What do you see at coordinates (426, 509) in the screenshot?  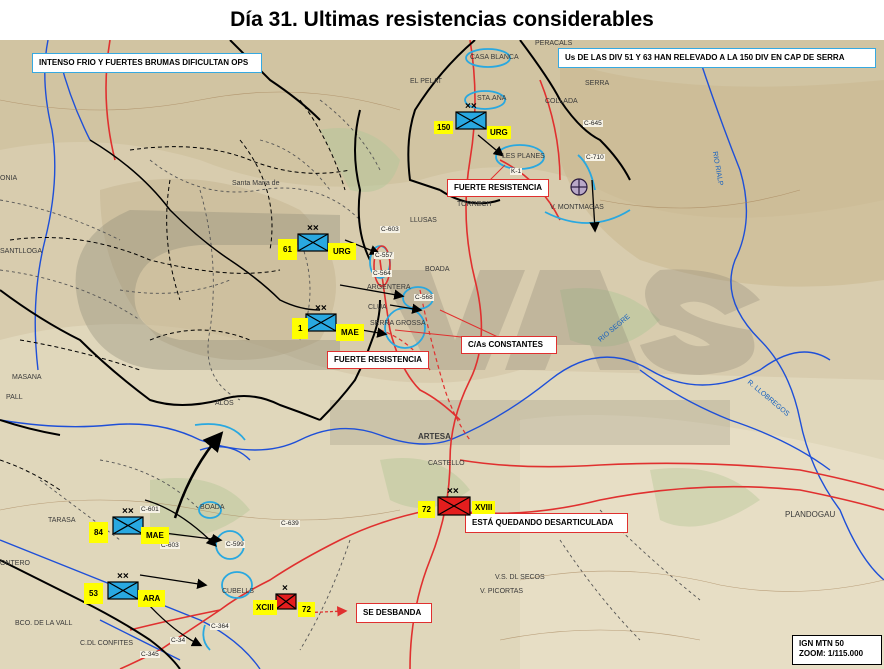 I see `unit-72-number: 72` at bounding box center [426, 509].